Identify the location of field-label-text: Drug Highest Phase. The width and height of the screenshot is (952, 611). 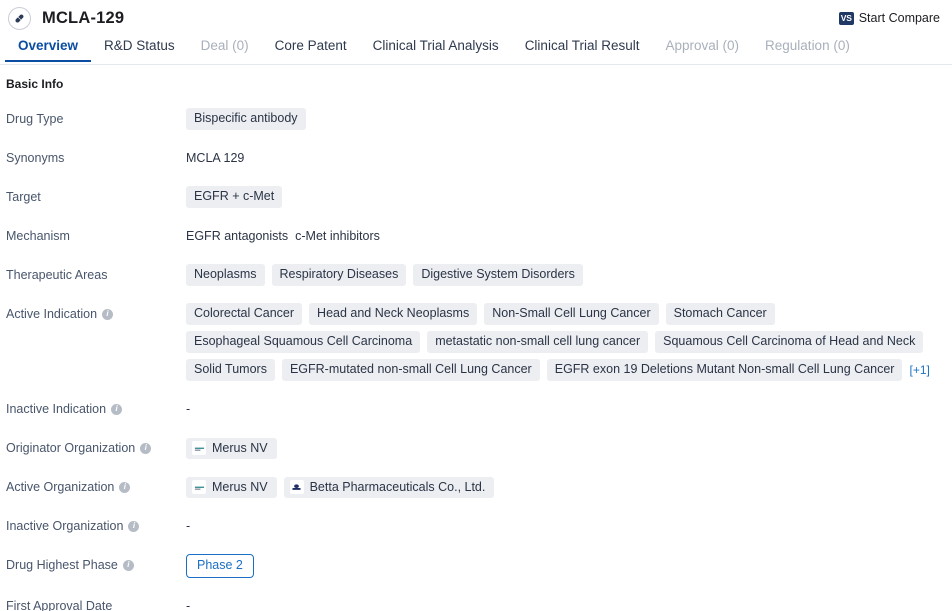
(62, 565).